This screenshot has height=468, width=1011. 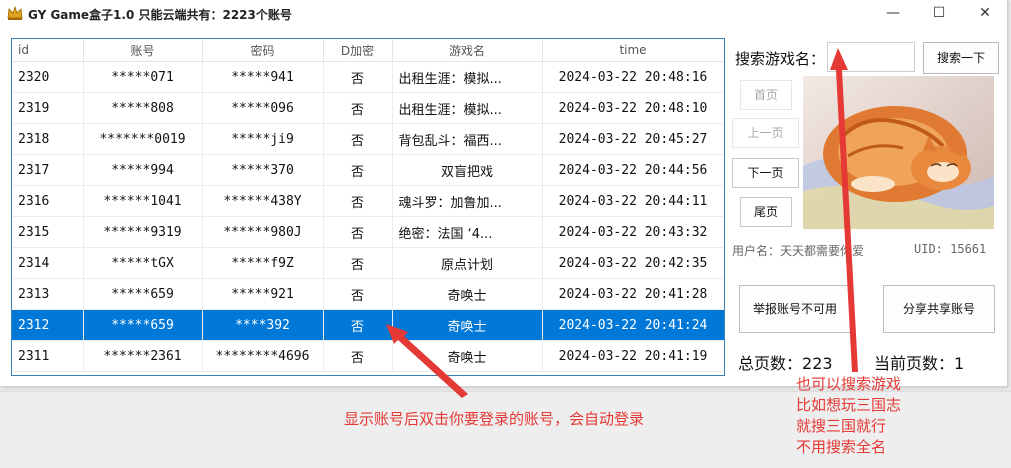 I want to click on total-pages-label: 总页数：, so click(x=770, y=363).